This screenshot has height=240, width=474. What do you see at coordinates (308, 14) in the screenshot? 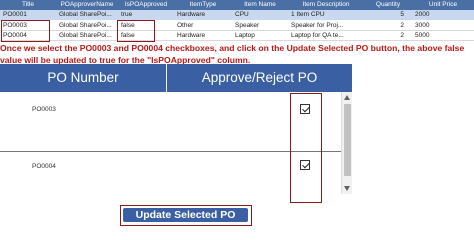
I see `cell-description: 1 Item CPU` at bounding box center [308, 14].